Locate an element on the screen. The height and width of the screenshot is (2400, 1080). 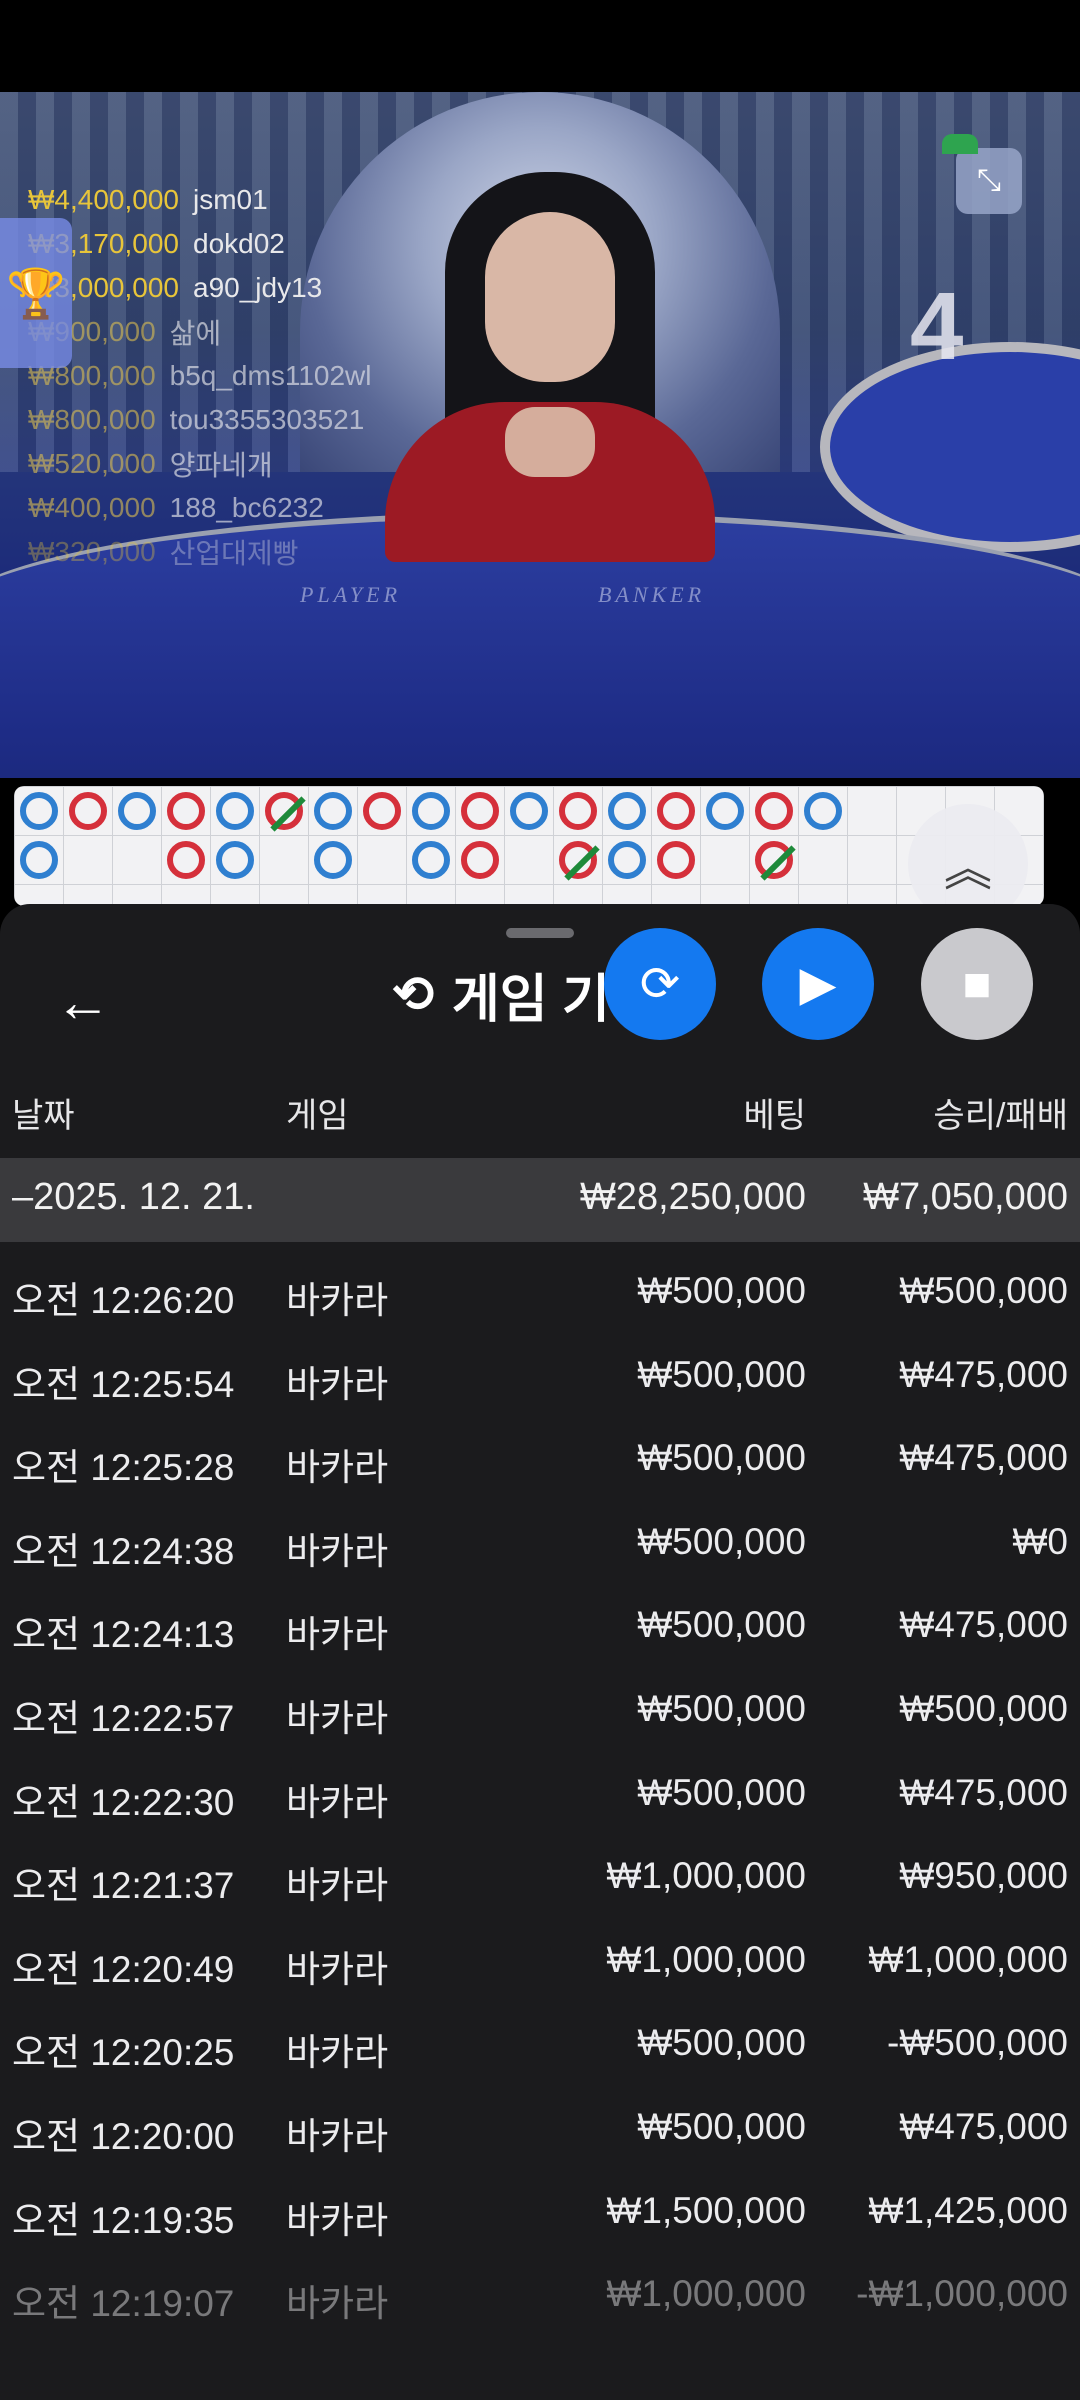
table-row: 오전 12:21:37 바카라 ₩1,000,000 ₩950,000 is located at coordinates (540, 1877).